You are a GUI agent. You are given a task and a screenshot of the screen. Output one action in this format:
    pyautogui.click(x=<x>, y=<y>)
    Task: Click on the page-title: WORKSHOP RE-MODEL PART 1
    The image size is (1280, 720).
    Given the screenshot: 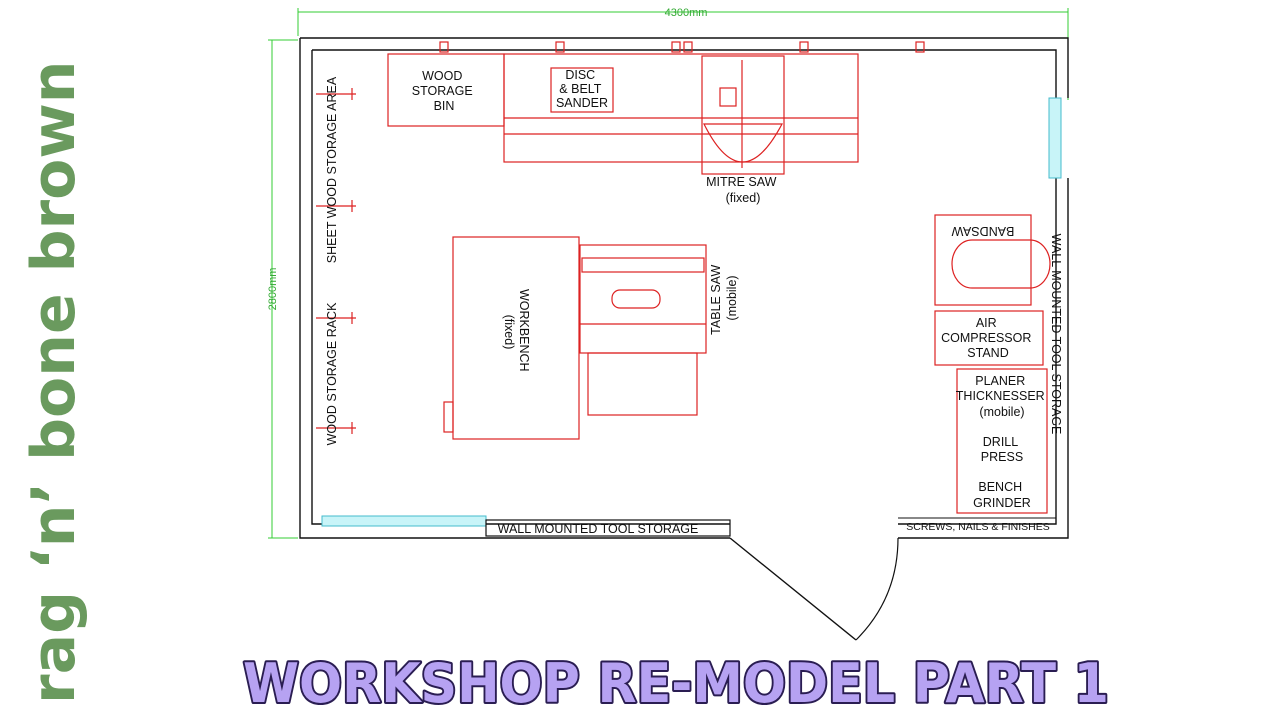 What is the action you would take?
    pyautogui.click(x=676, y=683)
    